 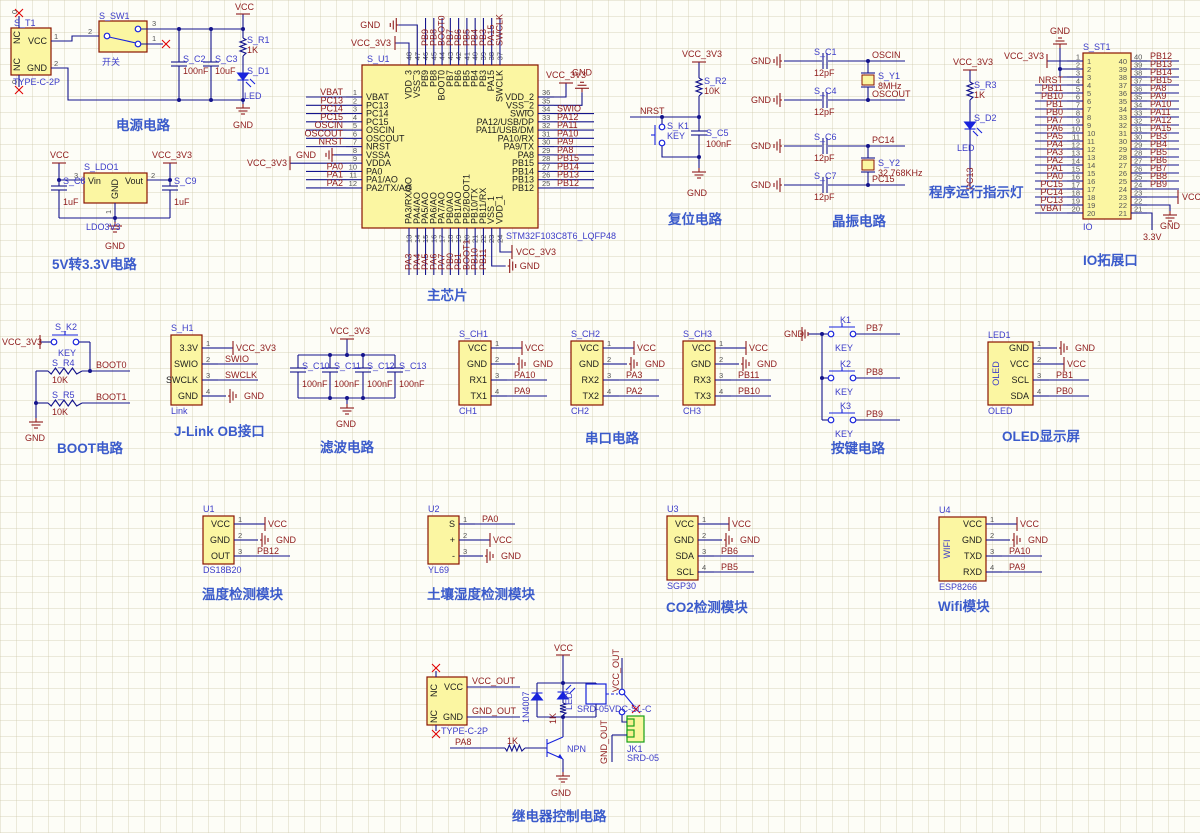 What do you see at coordinates (185, 181) in the screenshot?
I see `designator: S_C9` at bounding box center [185, 181].